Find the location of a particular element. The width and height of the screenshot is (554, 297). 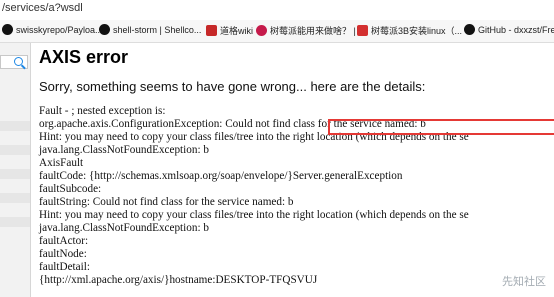

error-line: Fault - ; nested exception is: is located at coordinates (102, 111).